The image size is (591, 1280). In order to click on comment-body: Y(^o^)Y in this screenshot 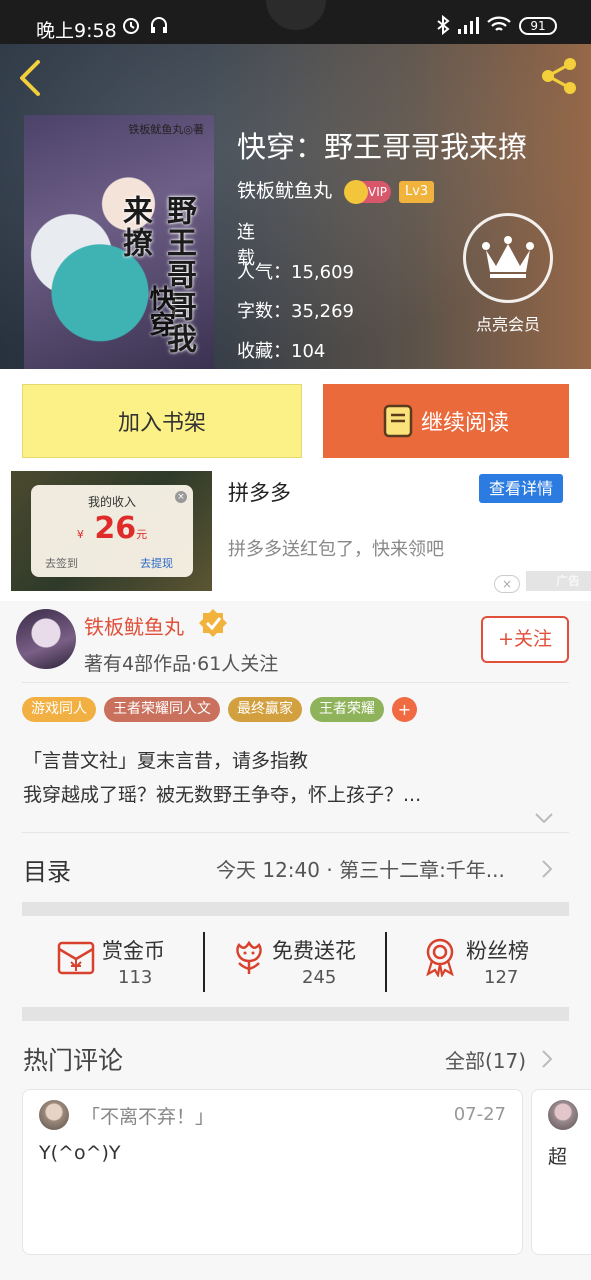, I will do `click(80, 1153)`.